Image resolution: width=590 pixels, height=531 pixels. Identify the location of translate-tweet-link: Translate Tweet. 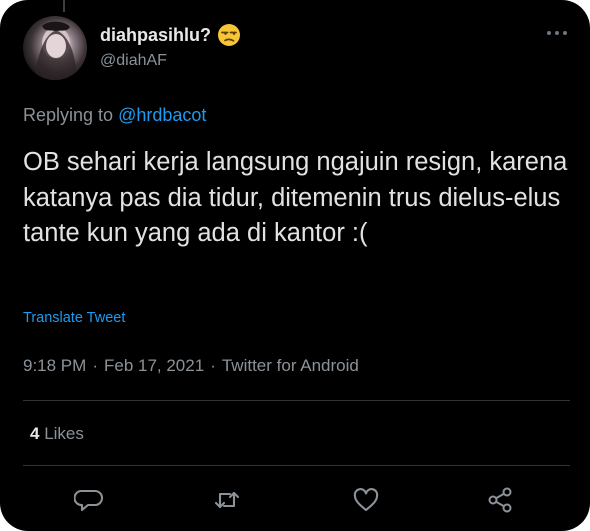
(74, 318).